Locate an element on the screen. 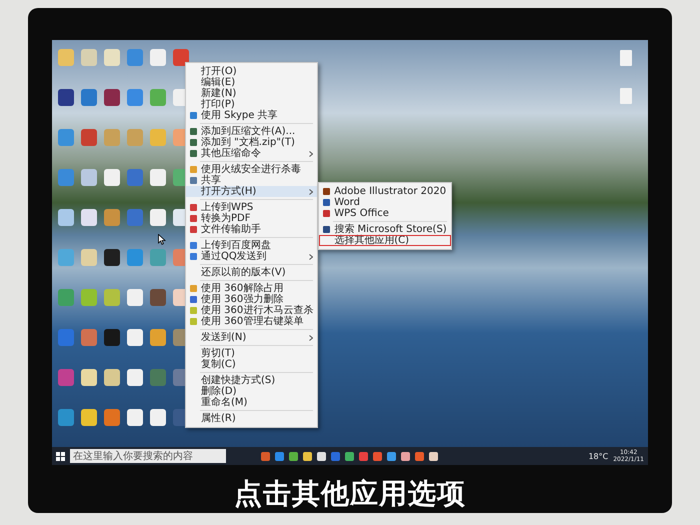 This screenshot has width=700, height=525. menu-item: Word is located at coordinates (385, 202).